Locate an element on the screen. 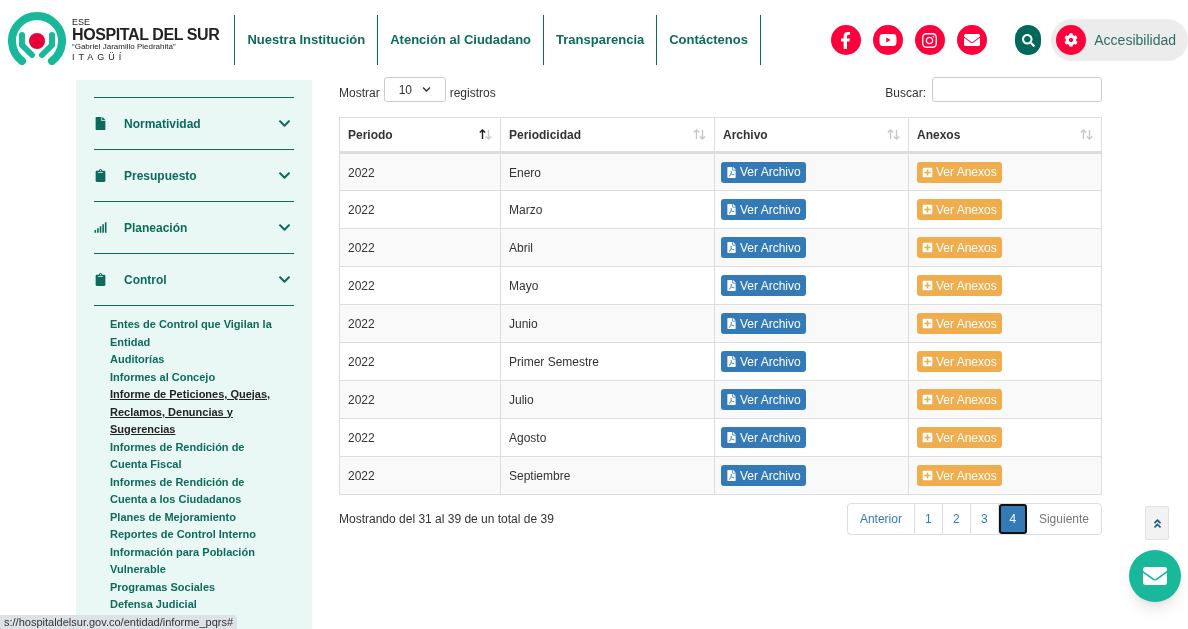  search-label: Buscar: is located at coordinates (905, 93).